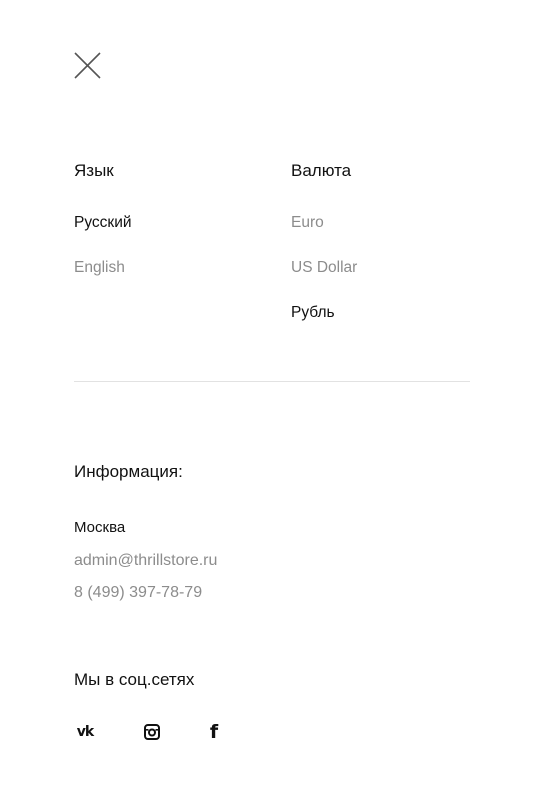 Image resolution: width=540 pixels, height=792 pixels. Describe the element at coordinates (321, 170) in the screenshot. I see `currency-title: Валюта` at that location.